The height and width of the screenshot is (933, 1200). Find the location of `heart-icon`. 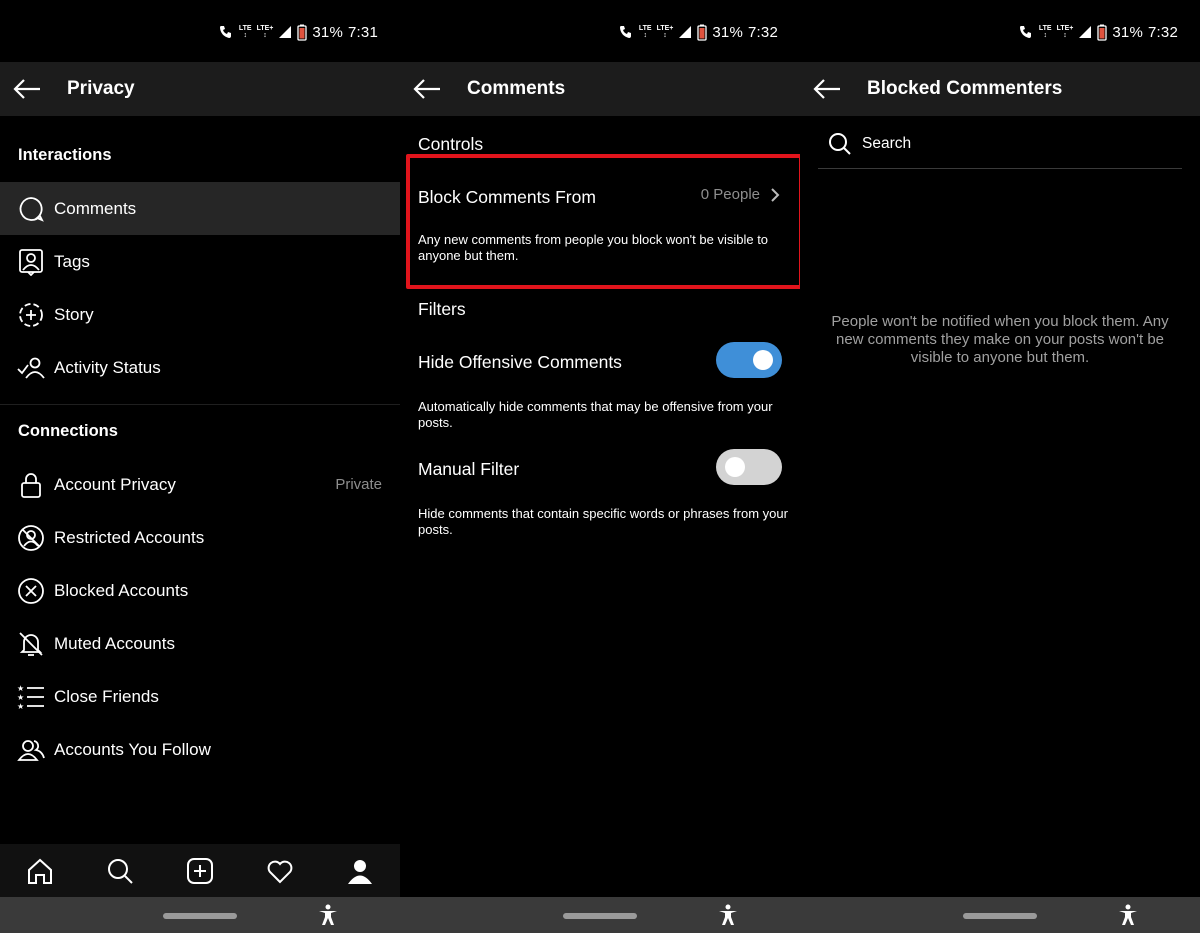

heart-icon is located at coordinates (280, 871).